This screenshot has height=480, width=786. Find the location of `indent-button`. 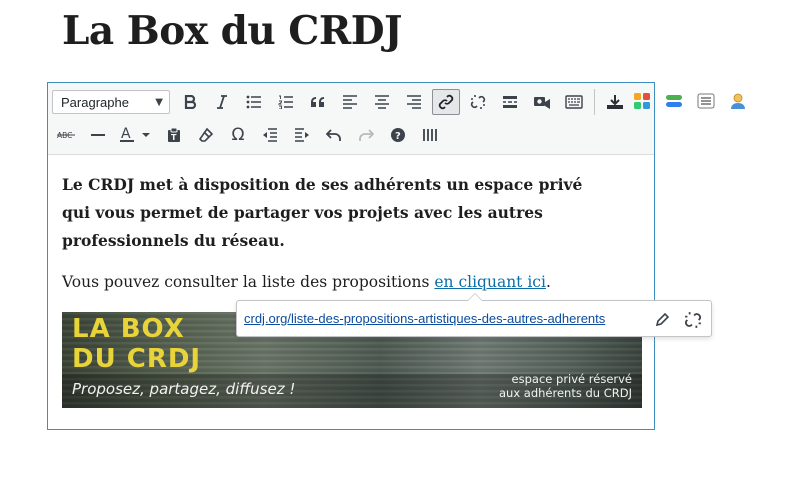

indent-button is located at coordinates (302, 135).